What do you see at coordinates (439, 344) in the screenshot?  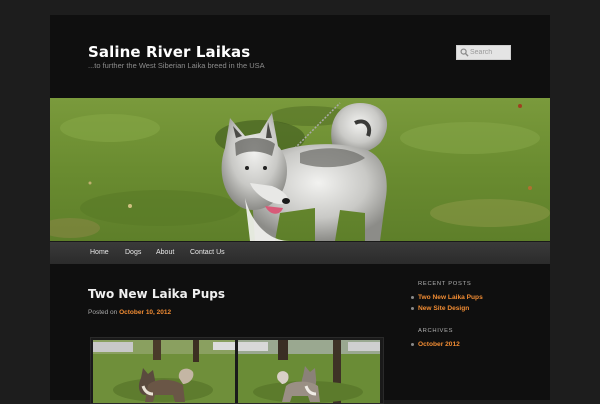 I see `archive-link: October 2012` at bounding box center [439, 344].